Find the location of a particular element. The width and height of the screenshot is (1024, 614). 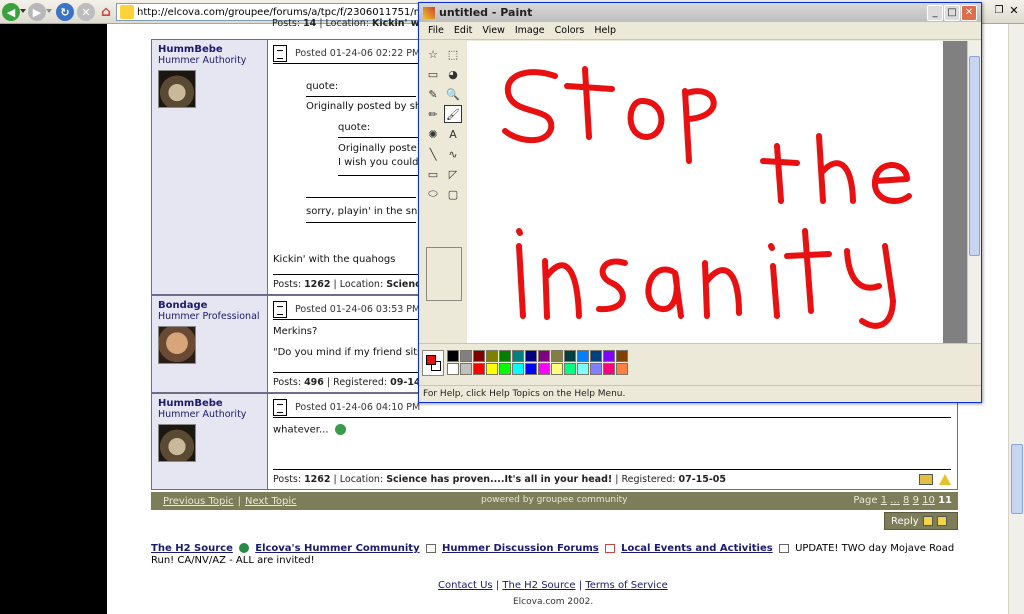

username: Bondage is located at coordinates (209, 305).